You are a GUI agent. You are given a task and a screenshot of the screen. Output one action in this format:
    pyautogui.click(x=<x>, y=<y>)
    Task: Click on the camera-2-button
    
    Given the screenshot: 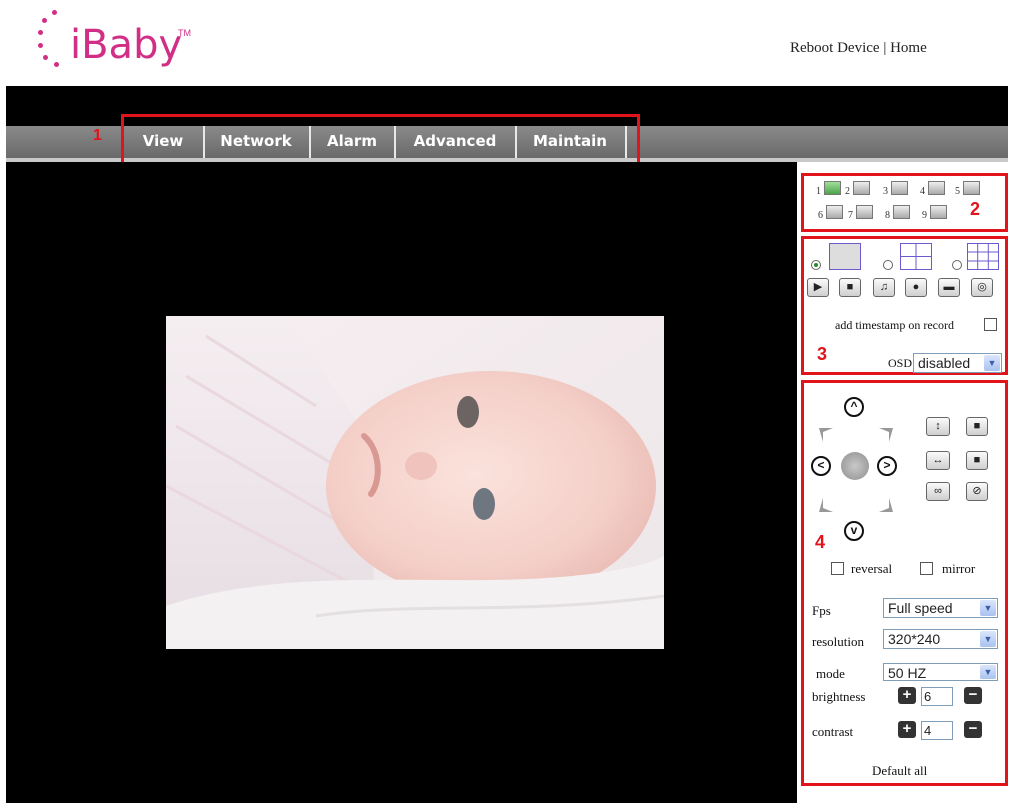 What is the action you would take?
    pyautogui.click(x=861, y=188)
    